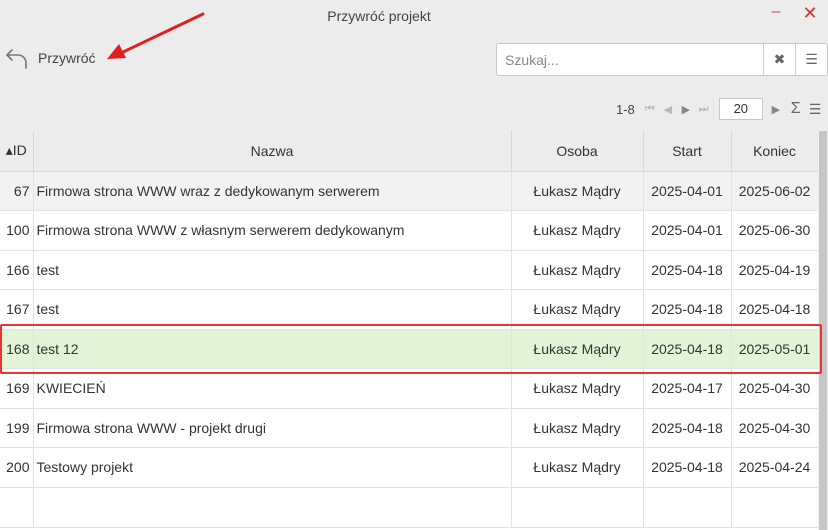  Describe the element at coordinates (17, 270) in the screenshot. I see `cell-id: 166` at that location.